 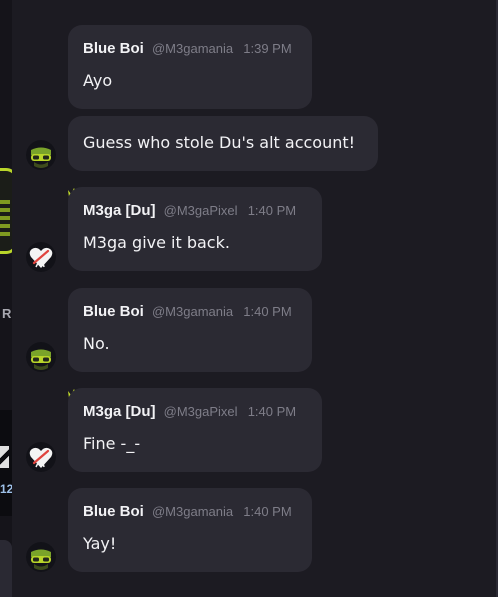 I want to click on message-bubble: Guess who stole Du's alt account!, so click(x=223, y=143).